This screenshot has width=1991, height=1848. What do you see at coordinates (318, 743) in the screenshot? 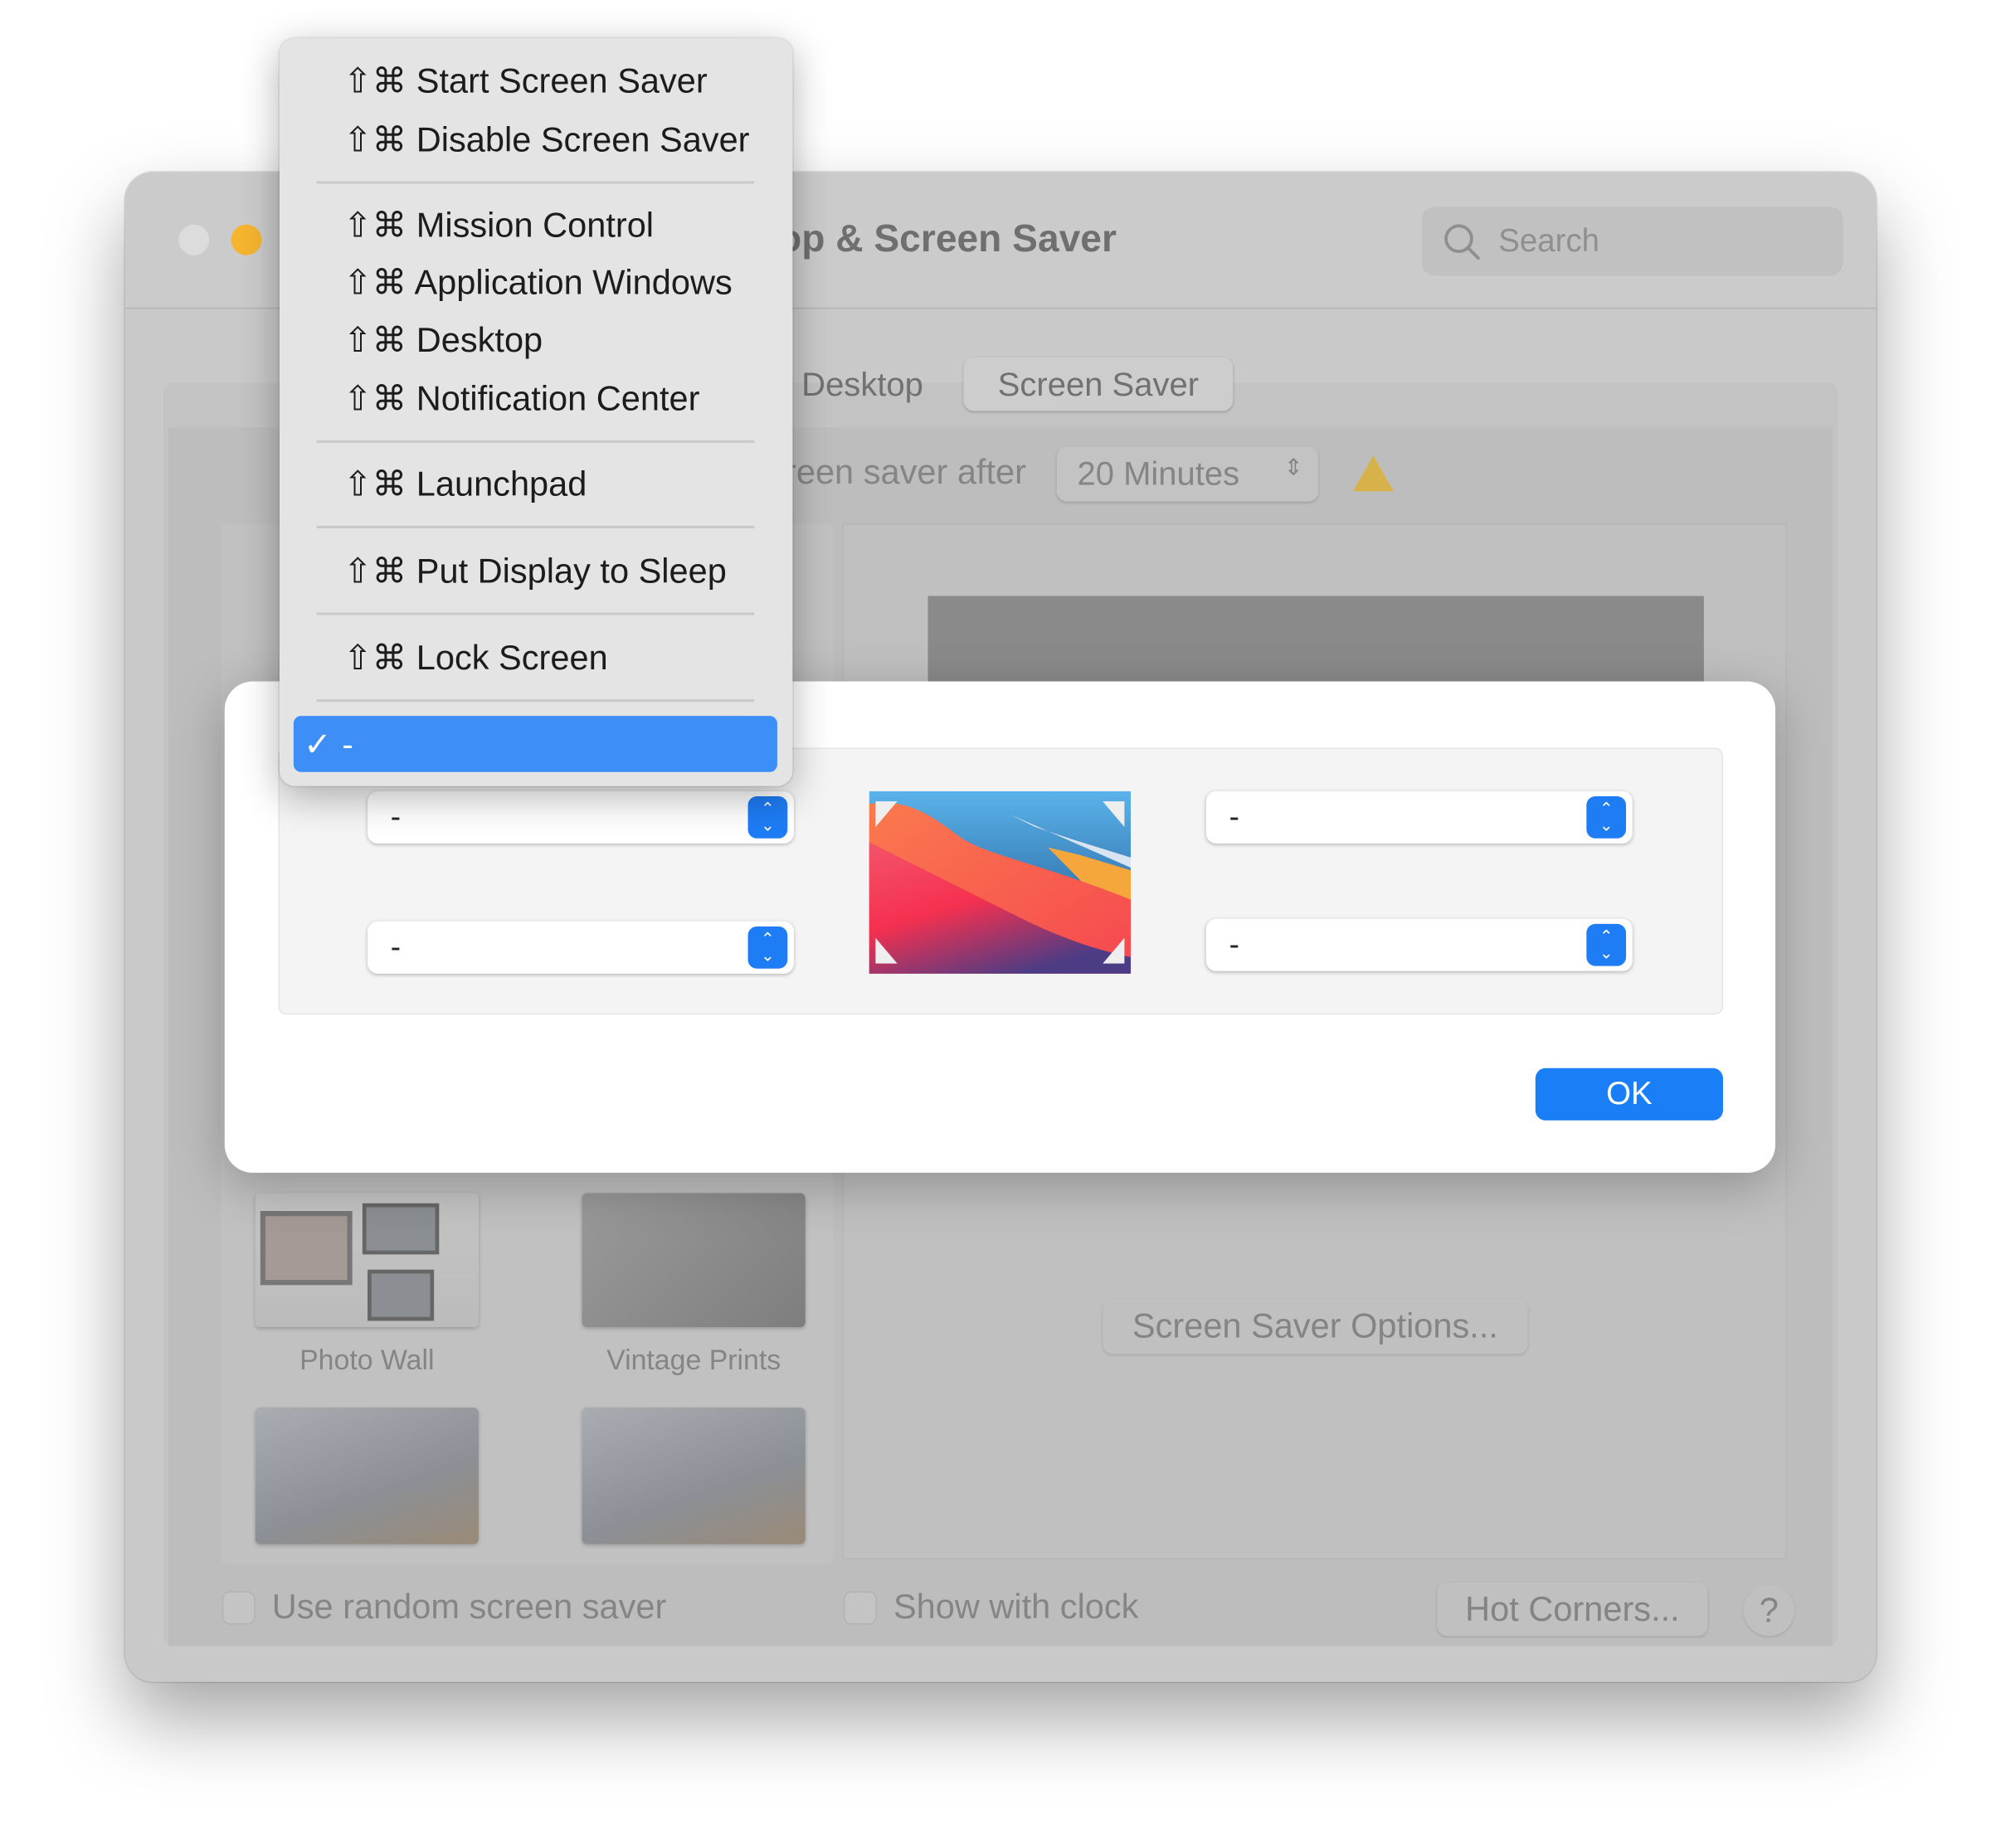
I see `checkmark-icon: ✓` at bounding box center [318, 743].